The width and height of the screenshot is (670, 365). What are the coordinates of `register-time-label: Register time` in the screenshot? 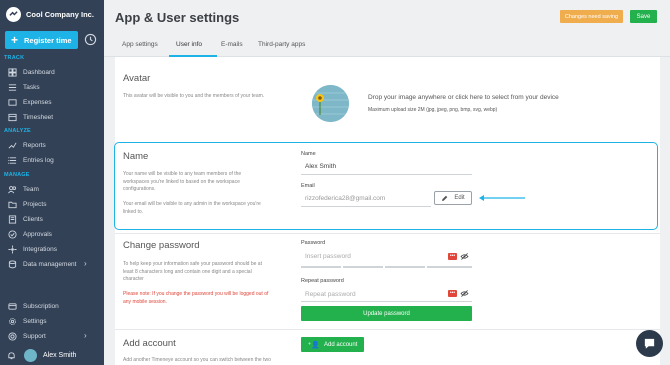 It's located at (48, 40).